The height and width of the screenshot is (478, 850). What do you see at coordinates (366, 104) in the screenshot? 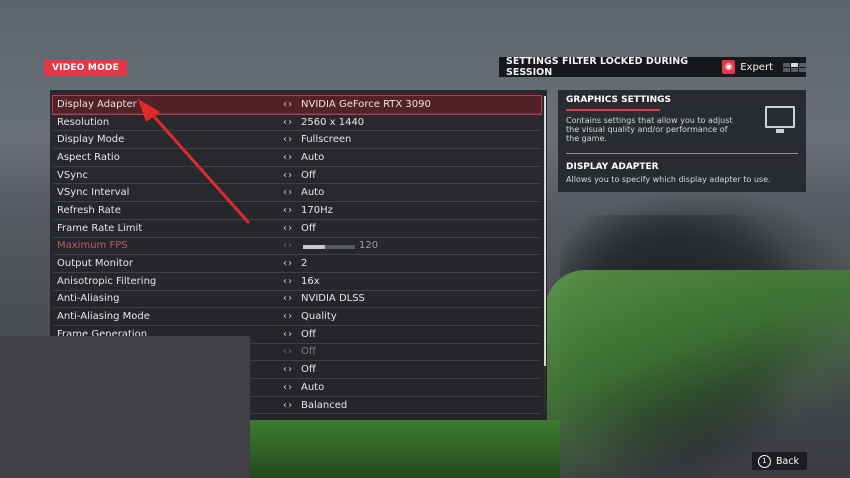
I see `setting-value: NVIDIA GeForce RTX 3090` at bounding box center [366, 104].